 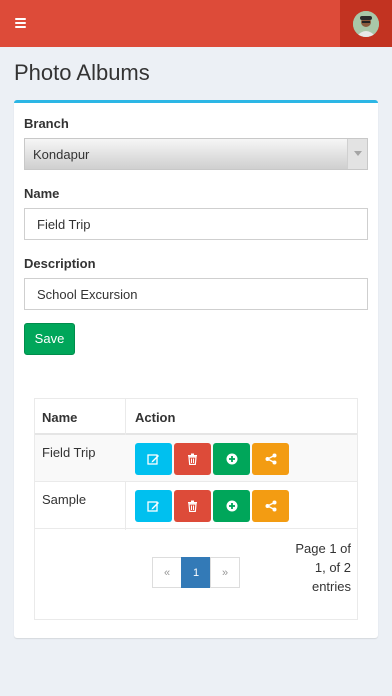 I want to click on save-button: Save, so click(x=49, y=339).